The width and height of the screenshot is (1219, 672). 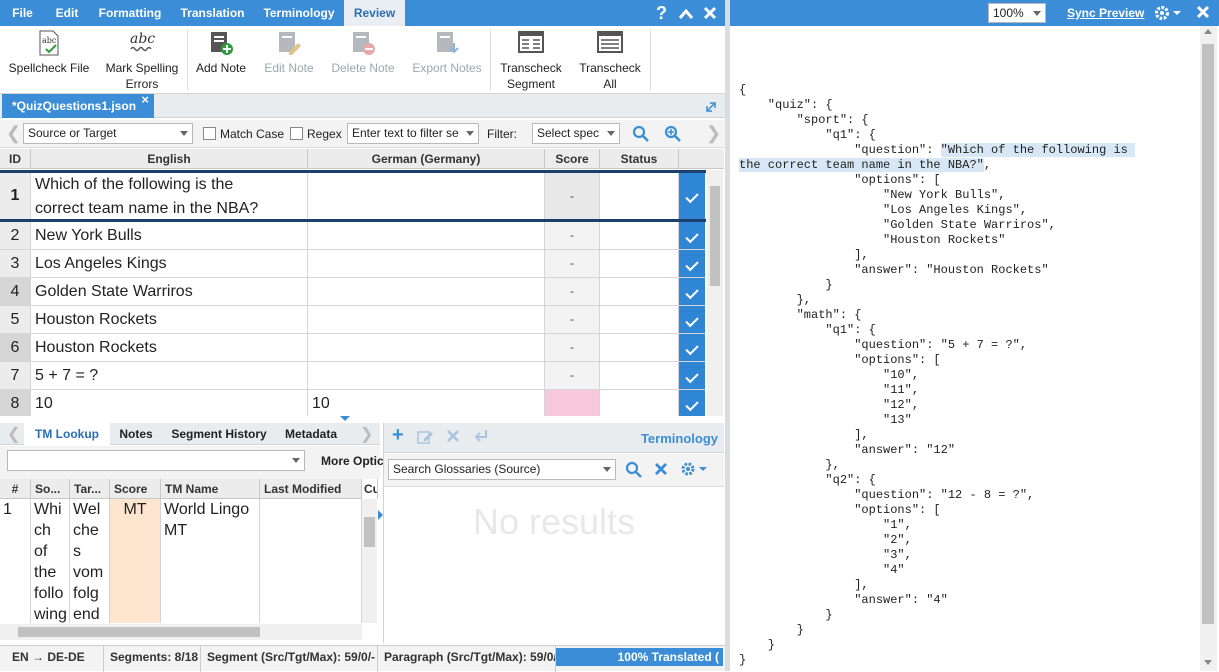 I want to click on collapse-ribbon-icon, so click(x=686, y=15).